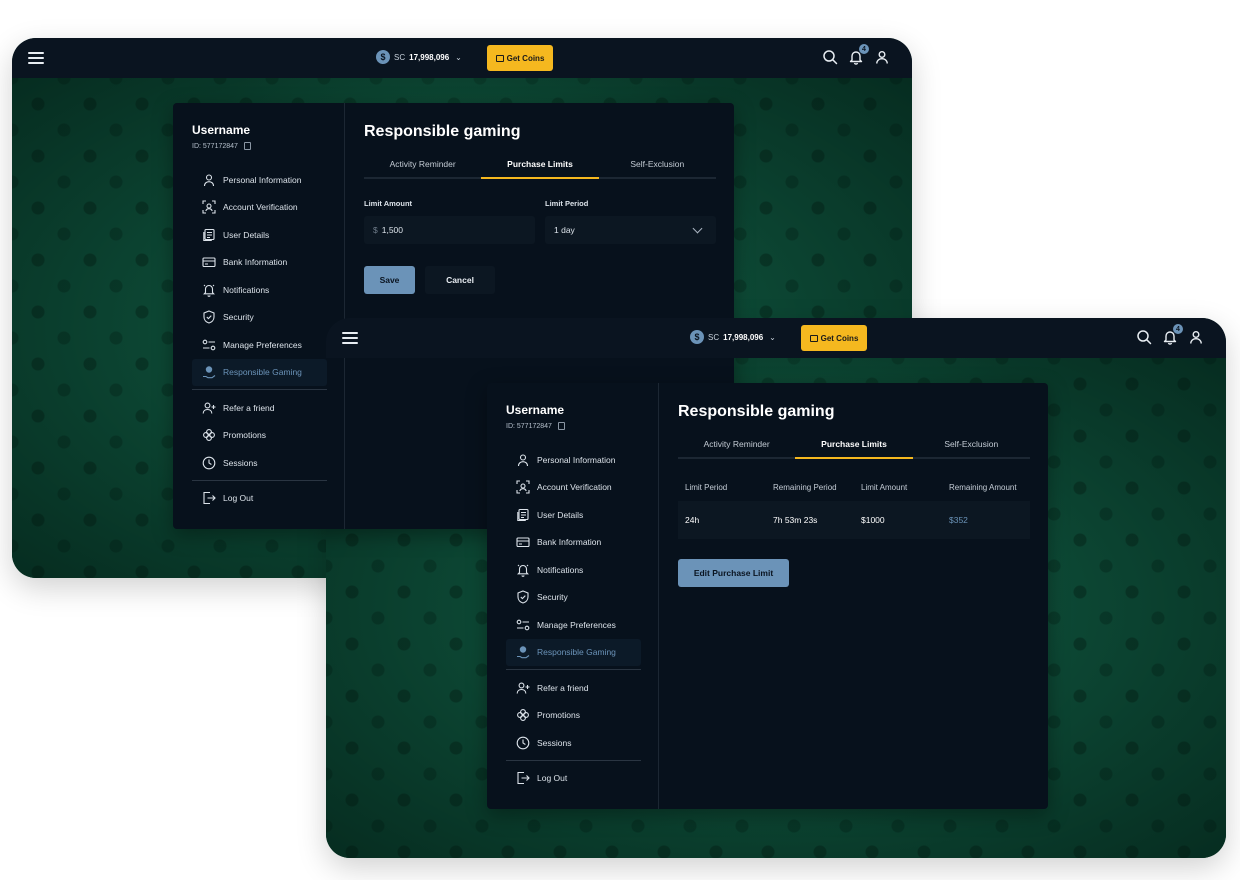  Describe the element at coordinates (209, 463) in the screenshot. I see `clock-icon` at that location.